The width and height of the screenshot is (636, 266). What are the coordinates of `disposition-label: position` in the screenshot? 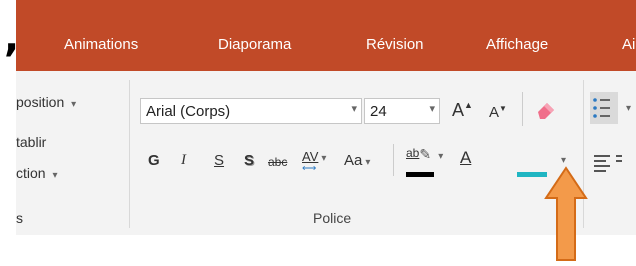 It's located at (40, 102).